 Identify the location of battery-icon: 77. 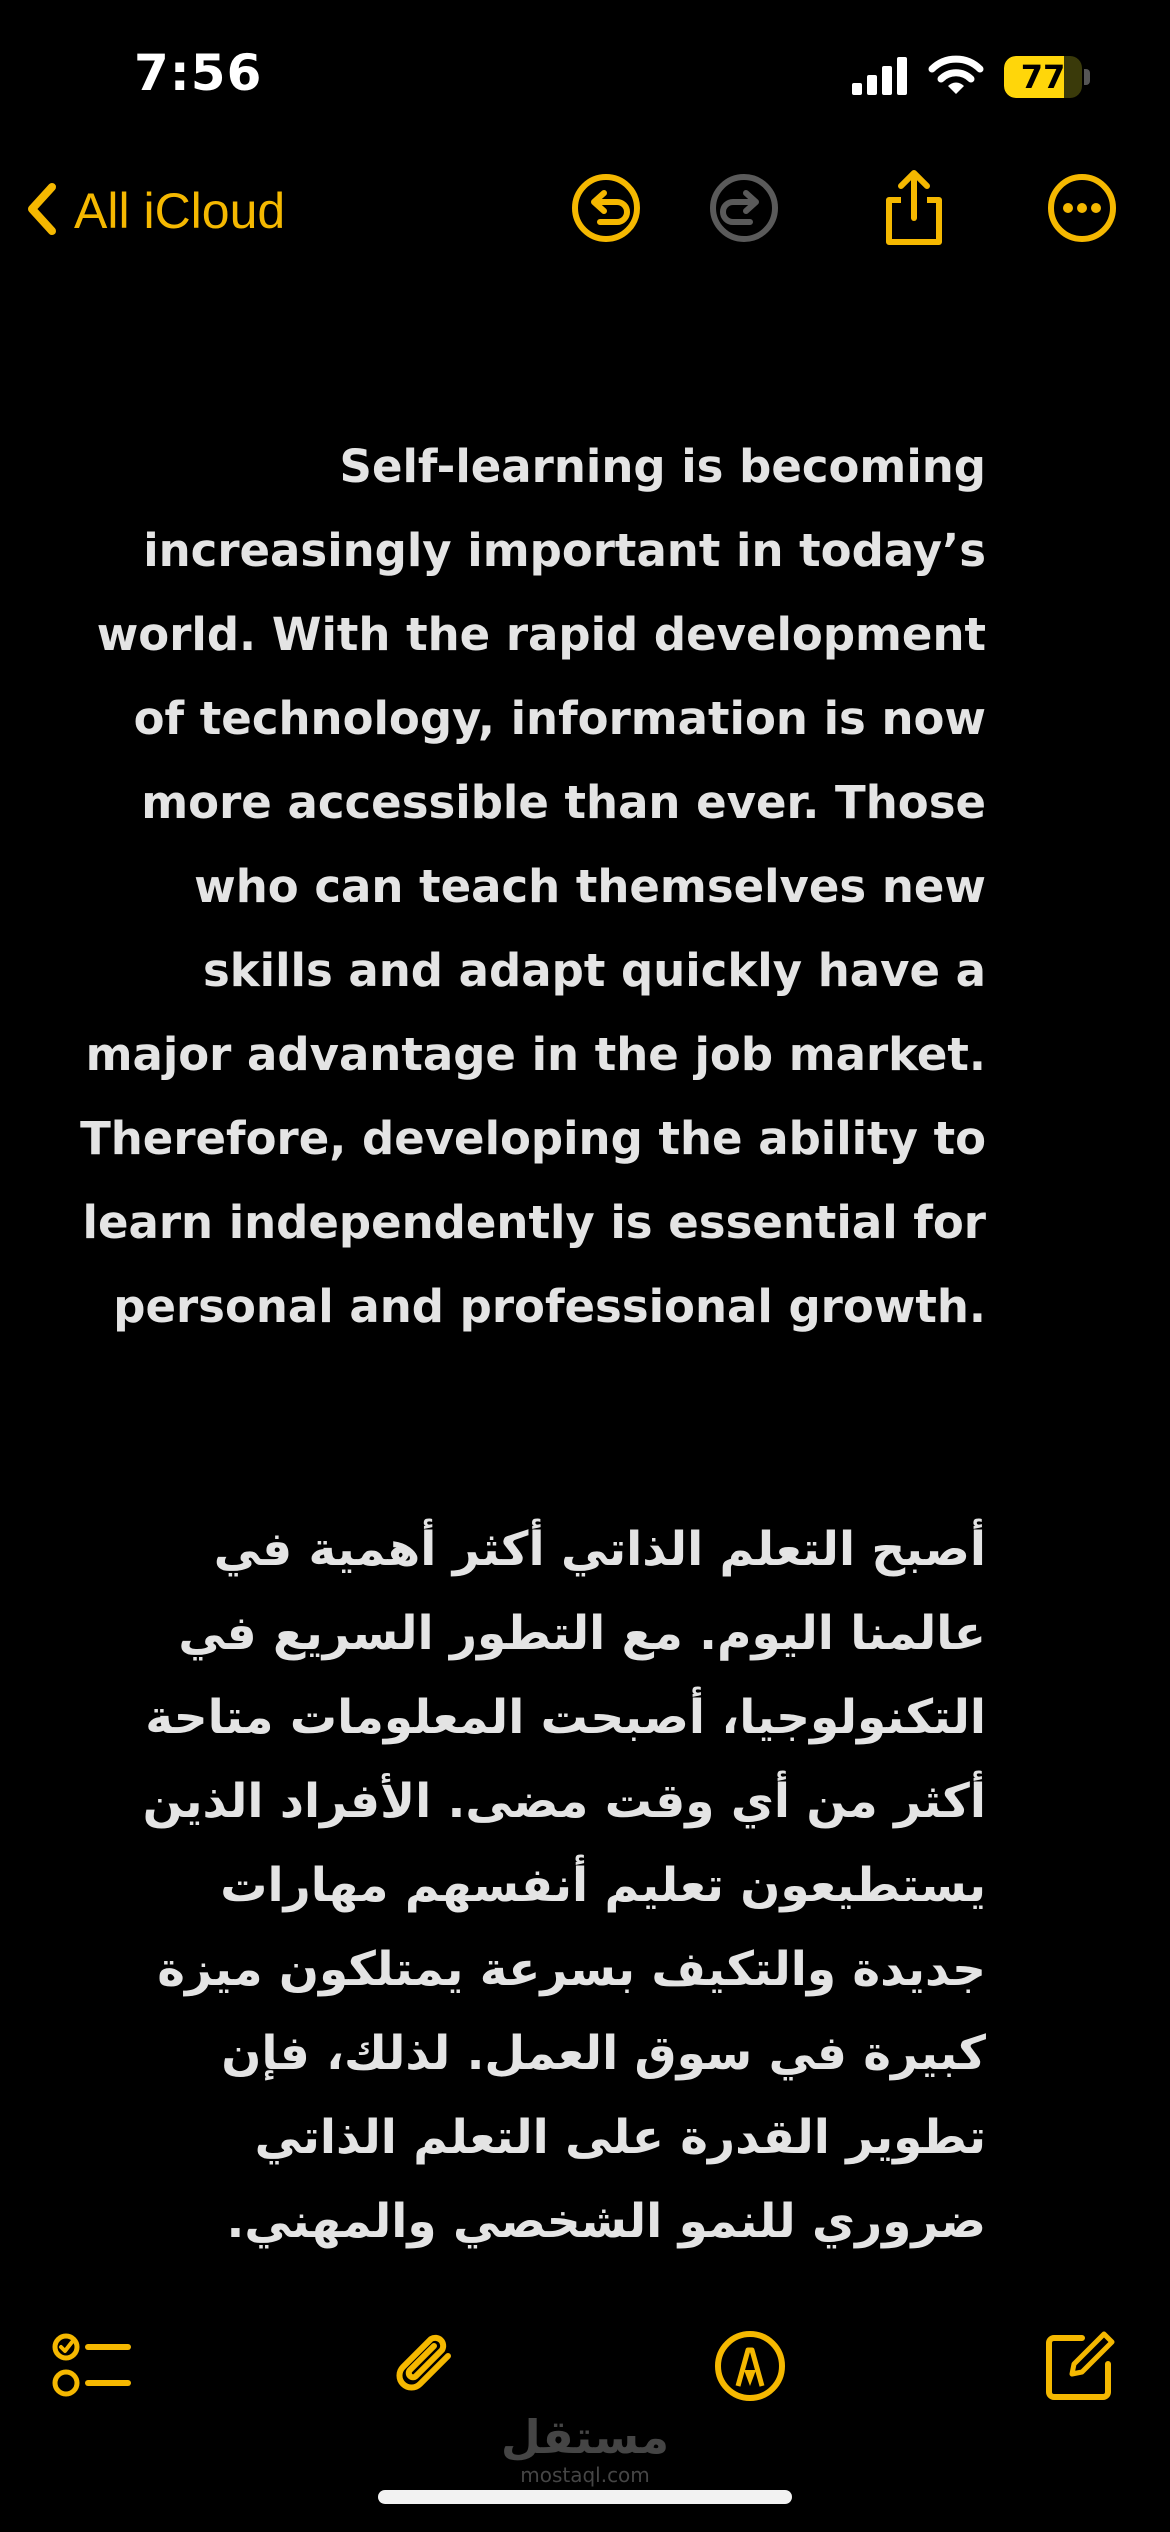
(1047, 77).